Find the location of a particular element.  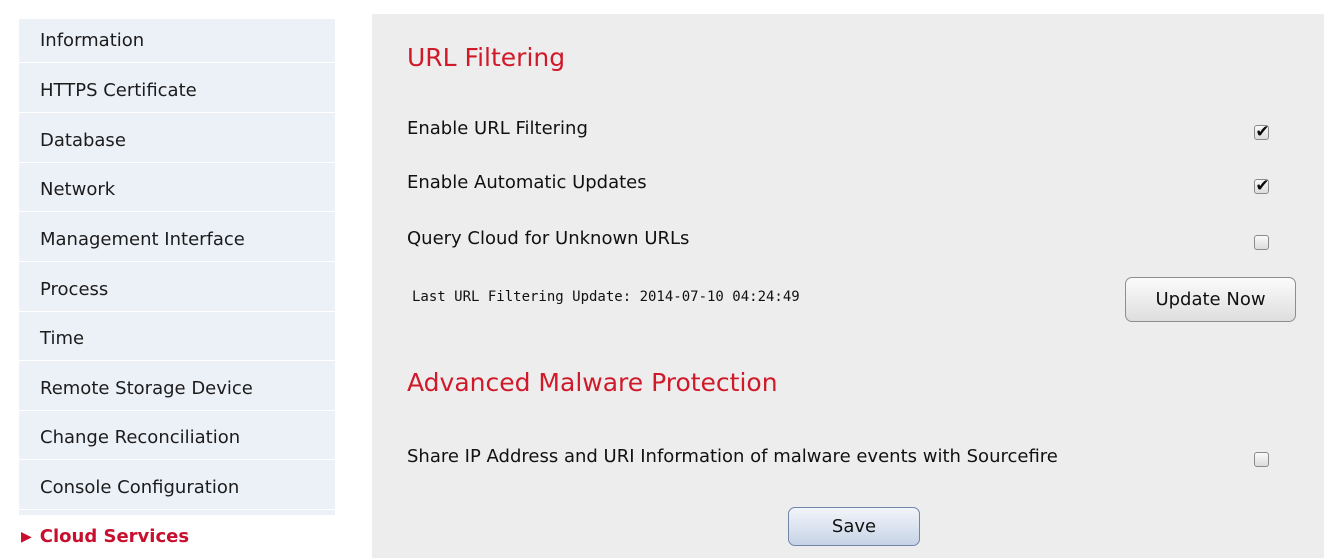

sidebar-item-console-configuration: Console Configuration is located at coordinates (177, 488).